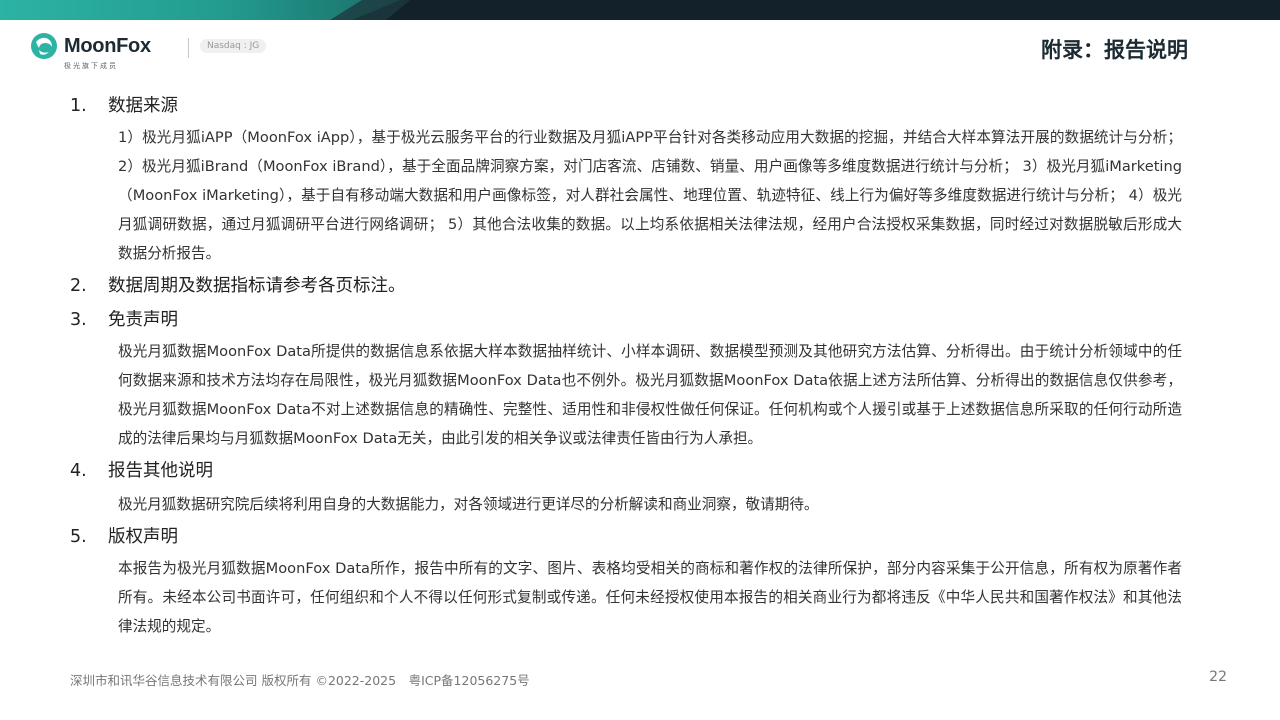 The width and height of the screenshot is (1280, 720). What do you see at coordinates (626, 320) in the screenshot?
I see `section-heading: 3. 免责声明` at bounding box center [626, 320].